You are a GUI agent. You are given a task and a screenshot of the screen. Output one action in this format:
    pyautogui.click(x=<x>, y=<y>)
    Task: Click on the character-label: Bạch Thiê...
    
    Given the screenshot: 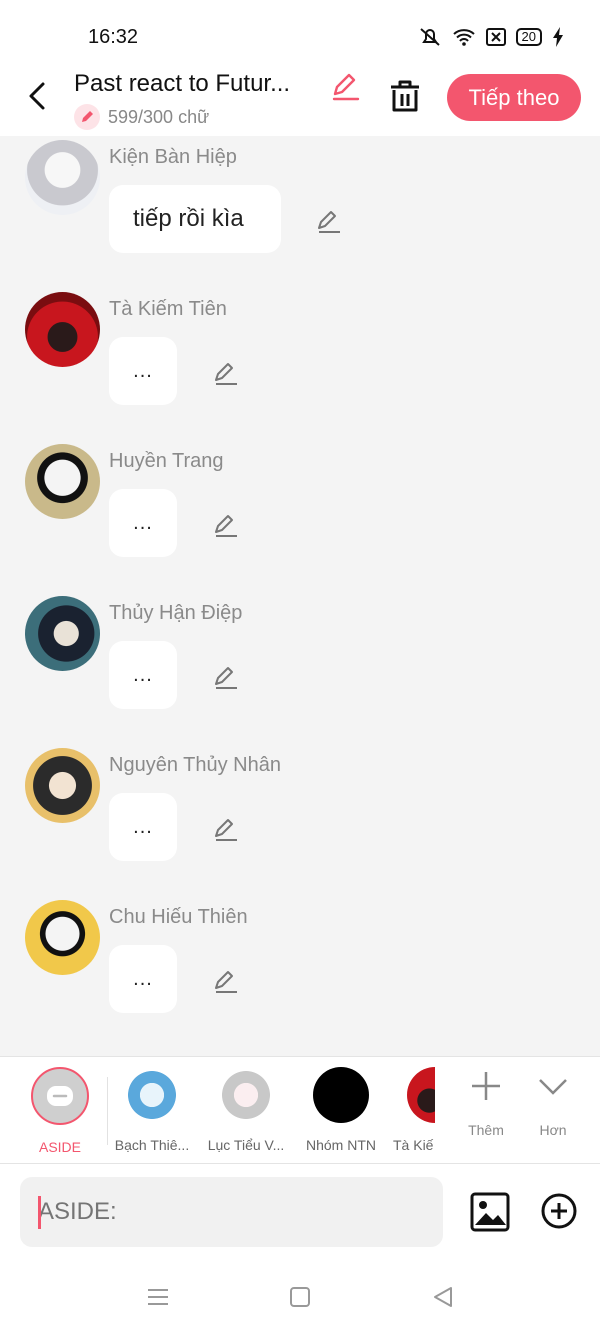 What is the action you would take?
    pyautogui.click(x=152, y=1145)
    